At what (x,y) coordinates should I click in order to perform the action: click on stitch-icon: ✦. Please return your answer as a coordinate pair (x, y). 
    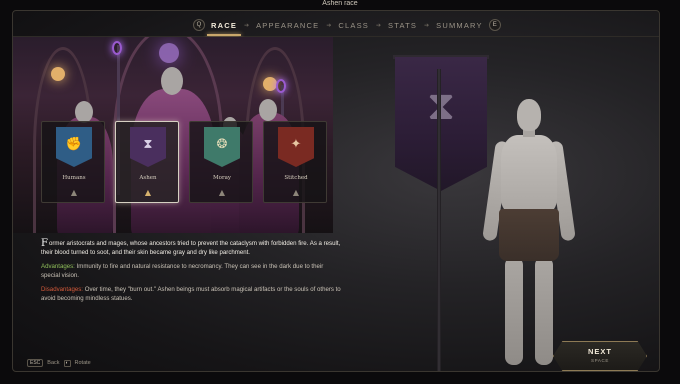
    Looking at the image, I should click on (296, 144).